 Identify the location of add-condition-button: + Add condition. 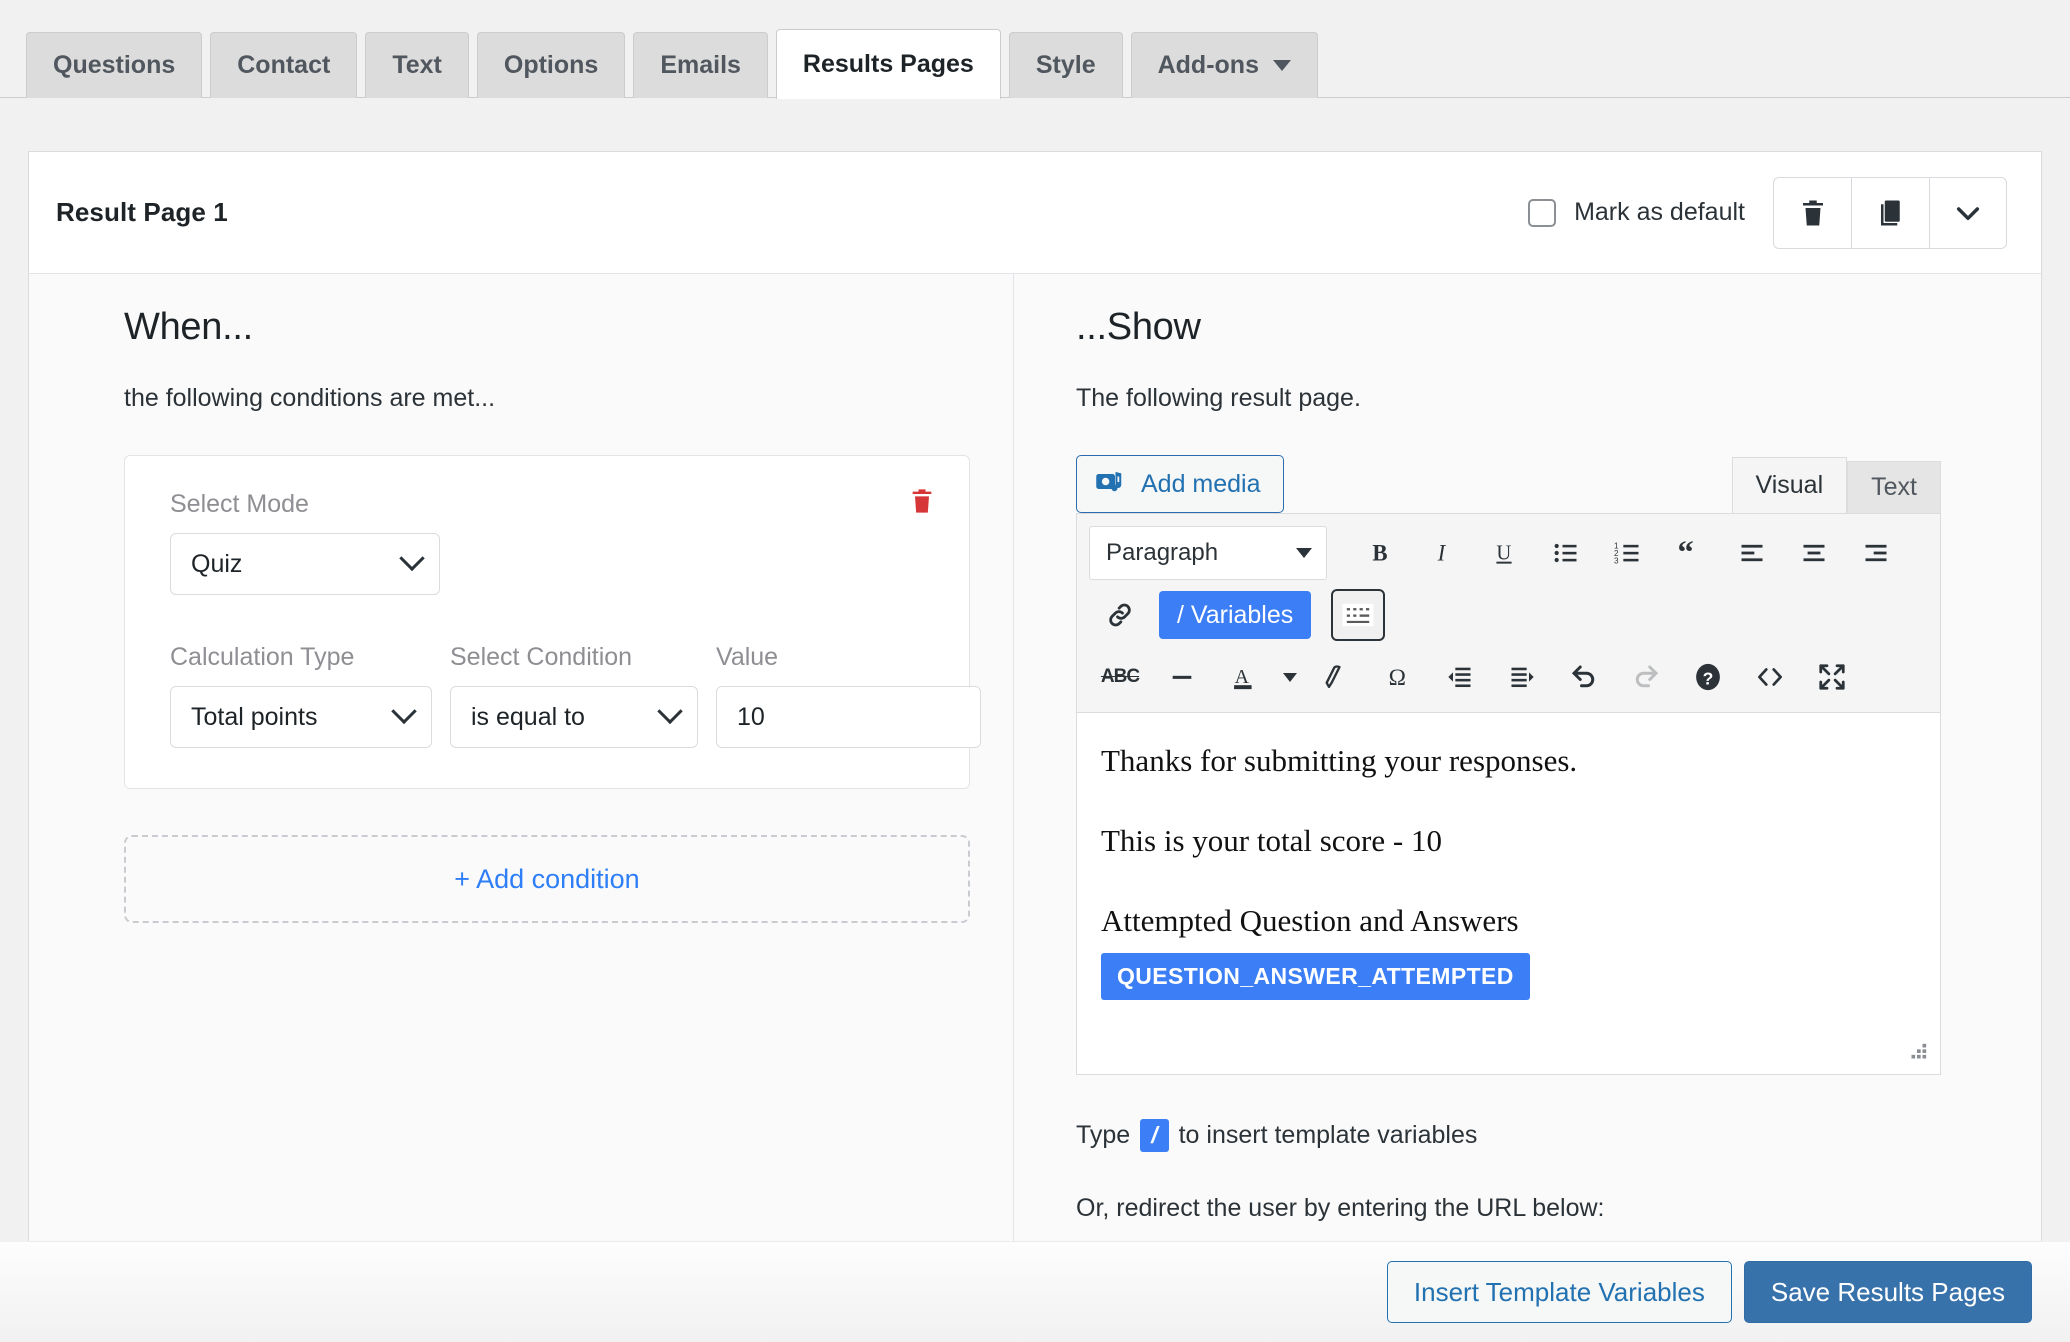
(547, 879).